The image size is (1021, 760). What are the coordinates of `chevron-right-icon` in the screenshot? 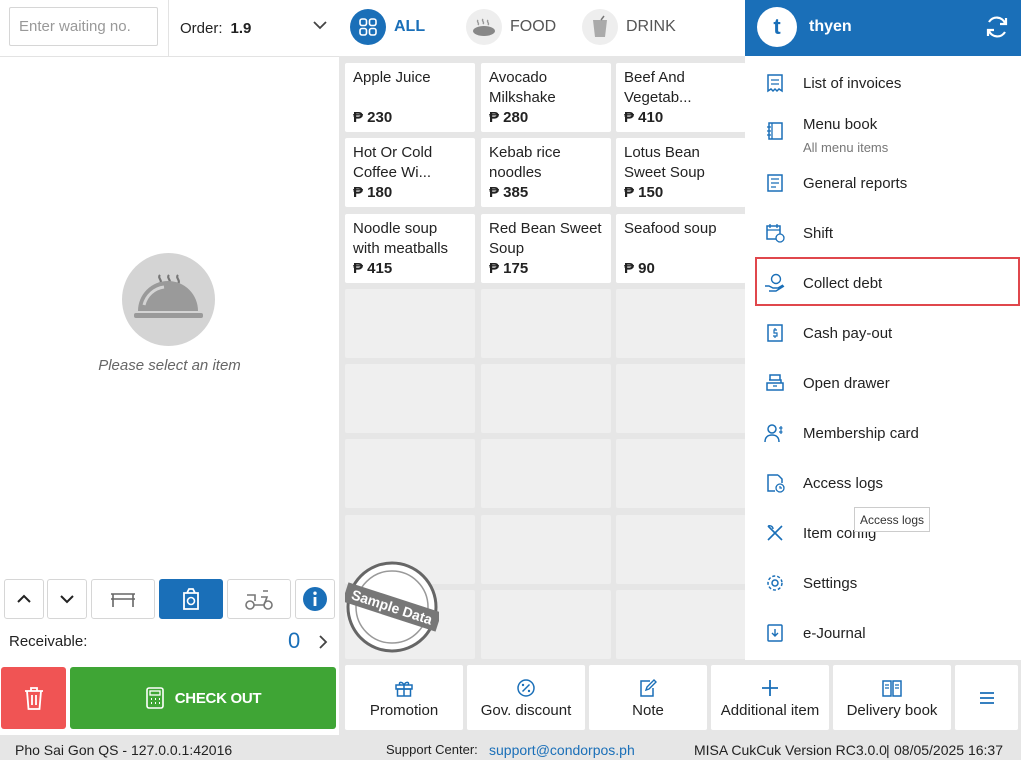 It's located at (323, 642).